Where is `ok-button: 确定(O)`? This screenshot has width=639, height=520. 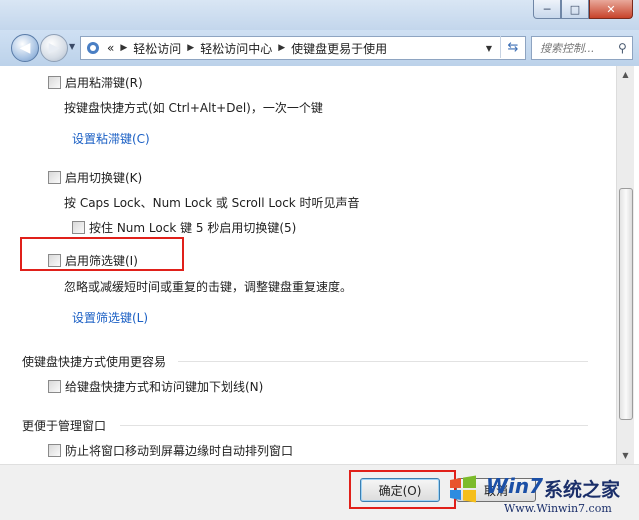
ok-button: 确定(O) is located at coordinates (400, 490).